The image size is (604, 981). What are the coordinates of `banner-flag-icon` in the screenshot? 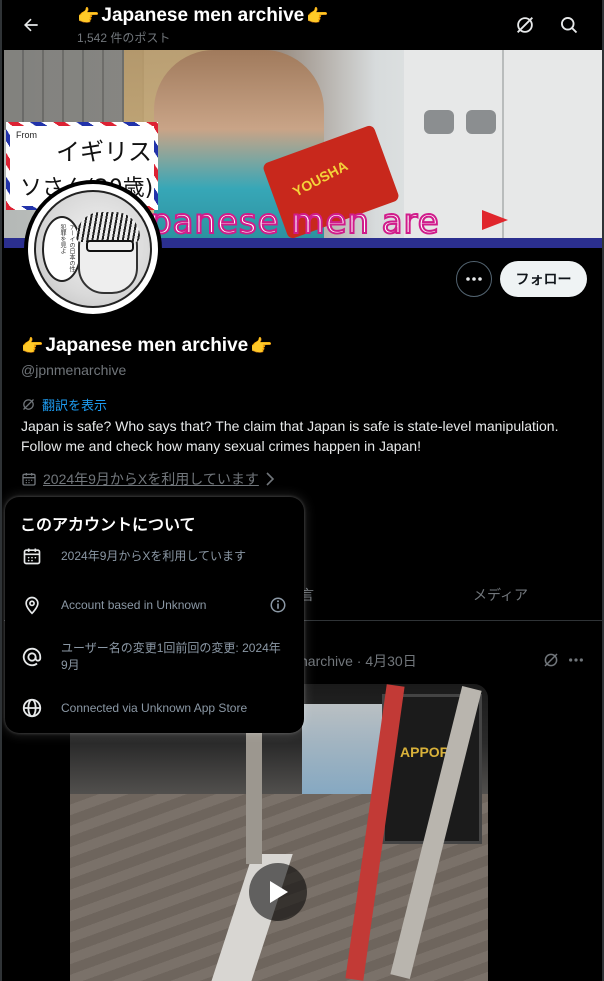 It's located at (495, 220).